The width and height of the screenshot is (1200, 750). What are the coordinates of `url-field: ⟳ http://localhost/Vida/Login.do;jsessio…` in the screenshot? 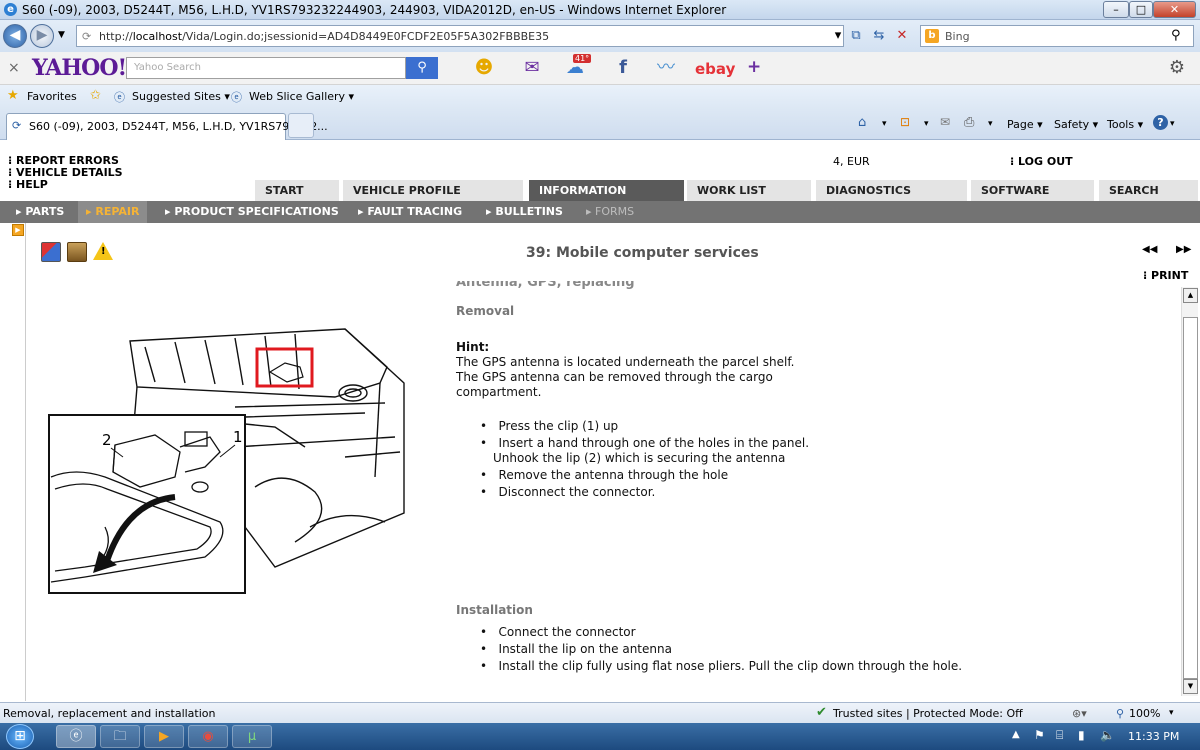 It's located at (460, 36).